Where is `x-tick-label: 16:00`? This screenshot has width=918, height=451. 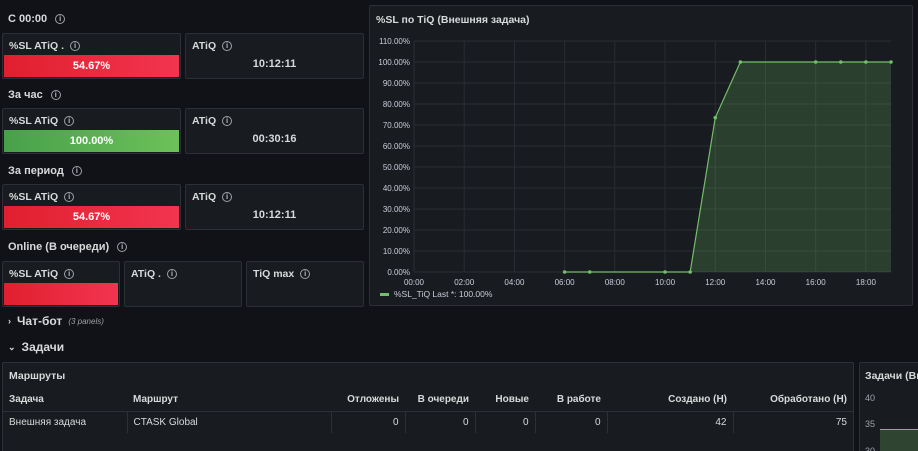
x-tick-label: 16:00 is located at coordinates (816, 282).